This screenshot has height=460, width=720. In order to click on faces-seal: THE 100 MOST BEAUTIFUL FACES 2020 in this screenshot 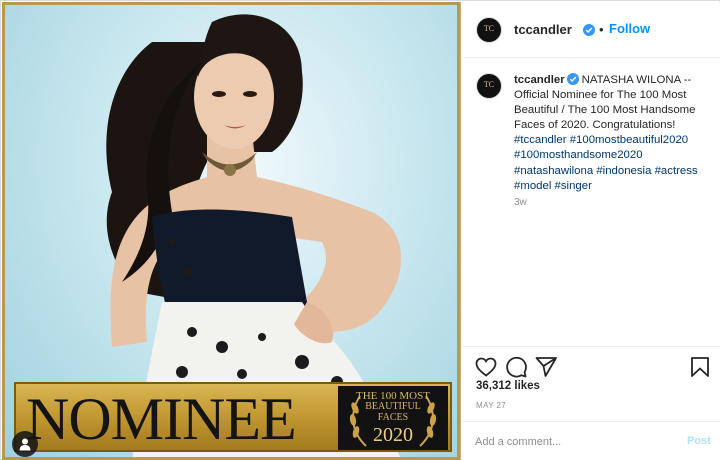, I will do `click(393, 418)`.